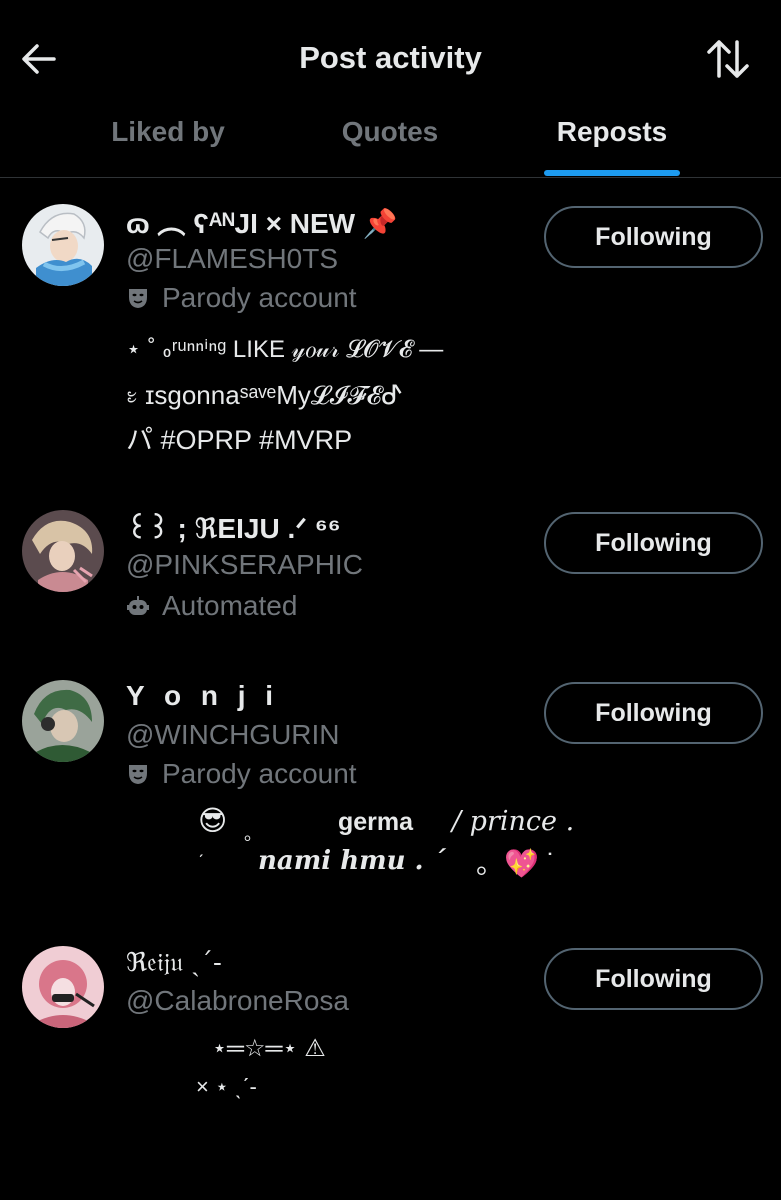 The height and width of the screenshot is (1200, 781). I want to click on bio-line: パ #OPRP #MVRP, so click(239, 440).